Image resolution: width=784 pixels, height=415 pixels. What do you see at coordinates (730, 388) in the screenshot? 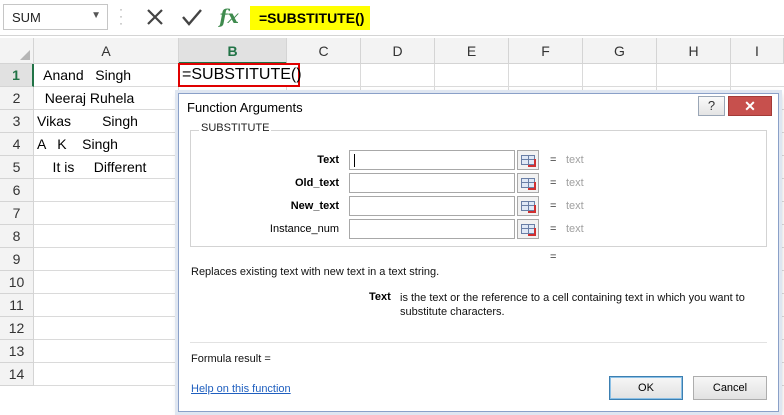
I see `cancel-button: Cancel` at bounding box center [730, 388].